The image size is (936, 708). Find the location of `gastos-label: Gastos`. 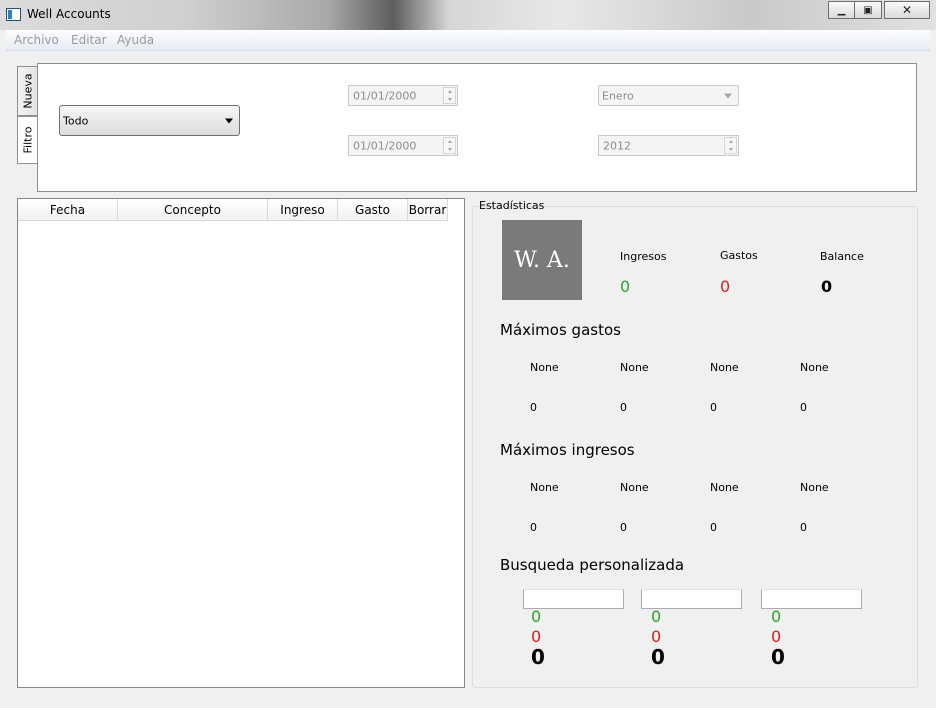

gastos-label: Gastos is located at coordinates (739, 255).